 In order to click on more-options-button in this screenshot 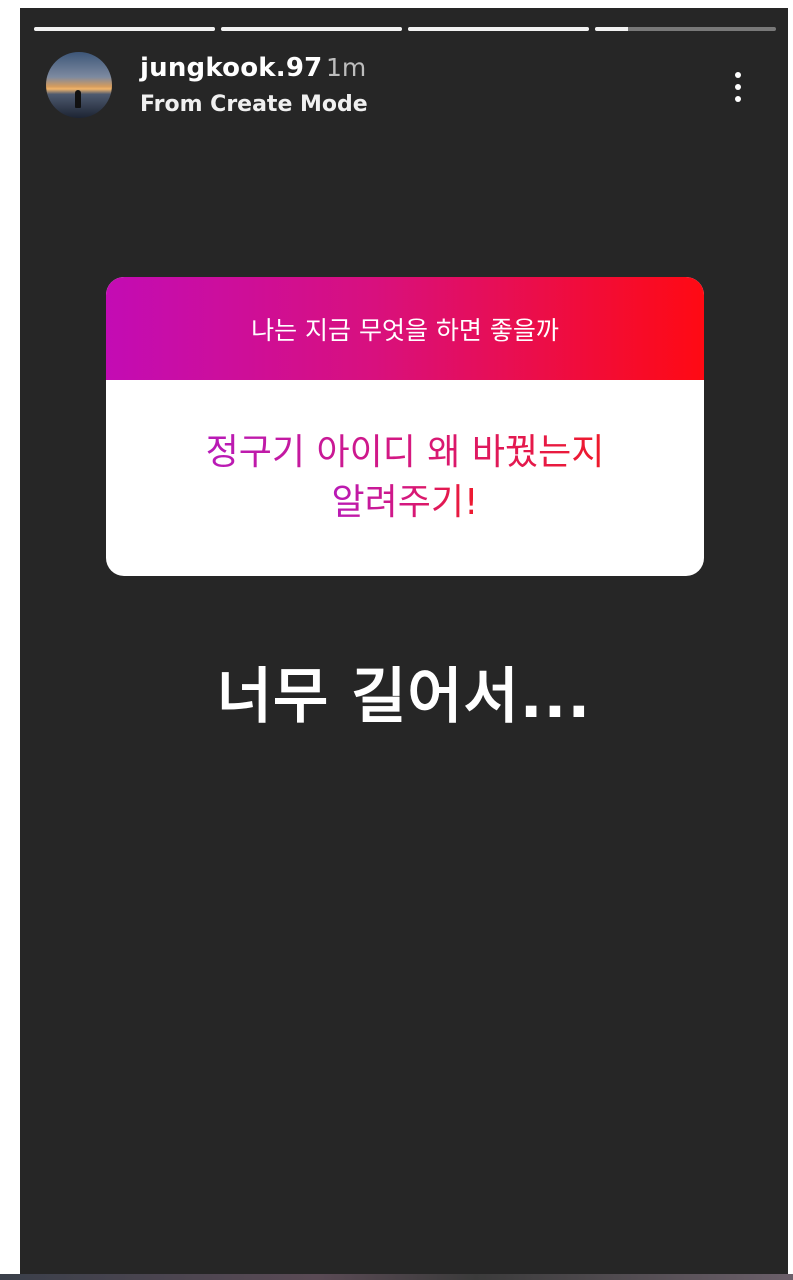, I will do `click(738, 87)`.